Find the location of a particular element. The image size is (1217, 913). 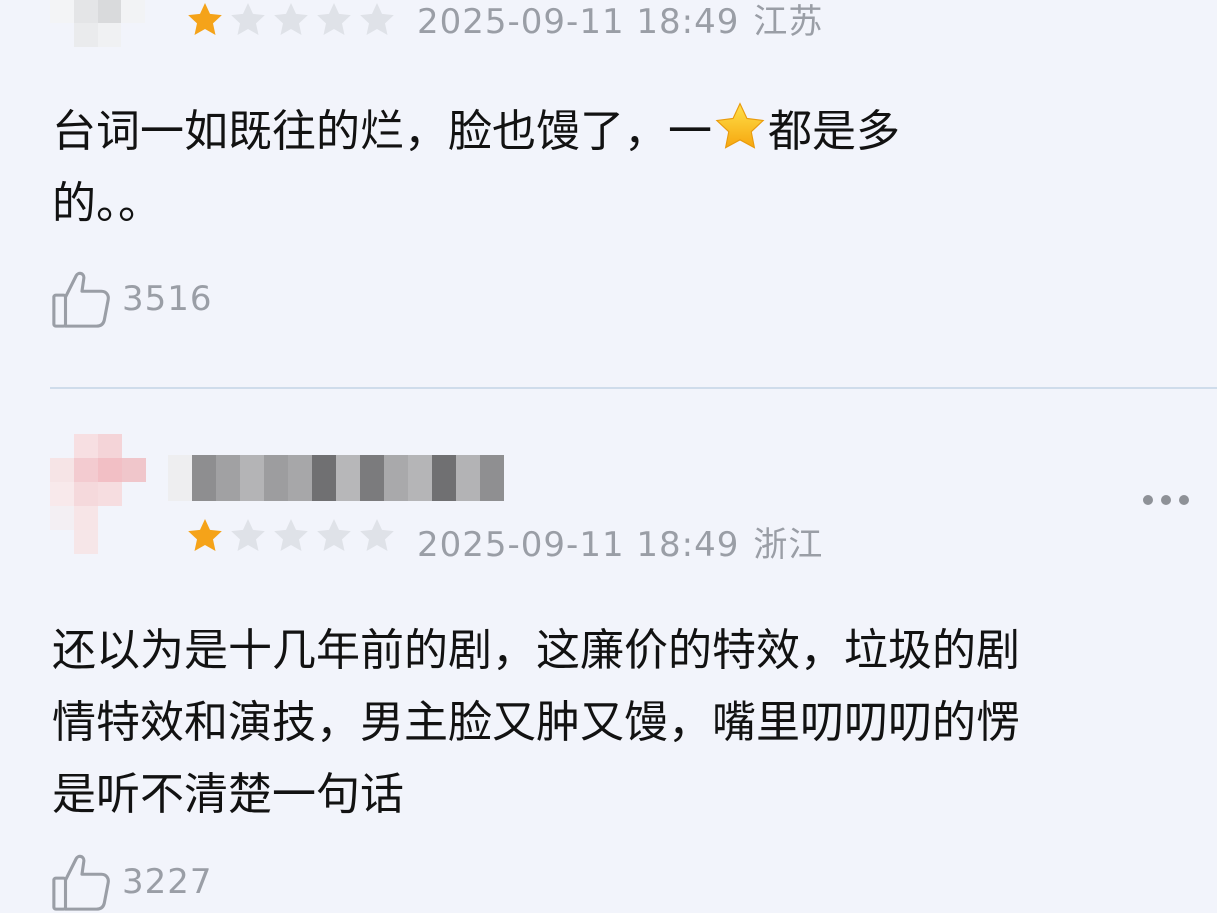

like-count: 3516 is located at coordinates (167, 299).